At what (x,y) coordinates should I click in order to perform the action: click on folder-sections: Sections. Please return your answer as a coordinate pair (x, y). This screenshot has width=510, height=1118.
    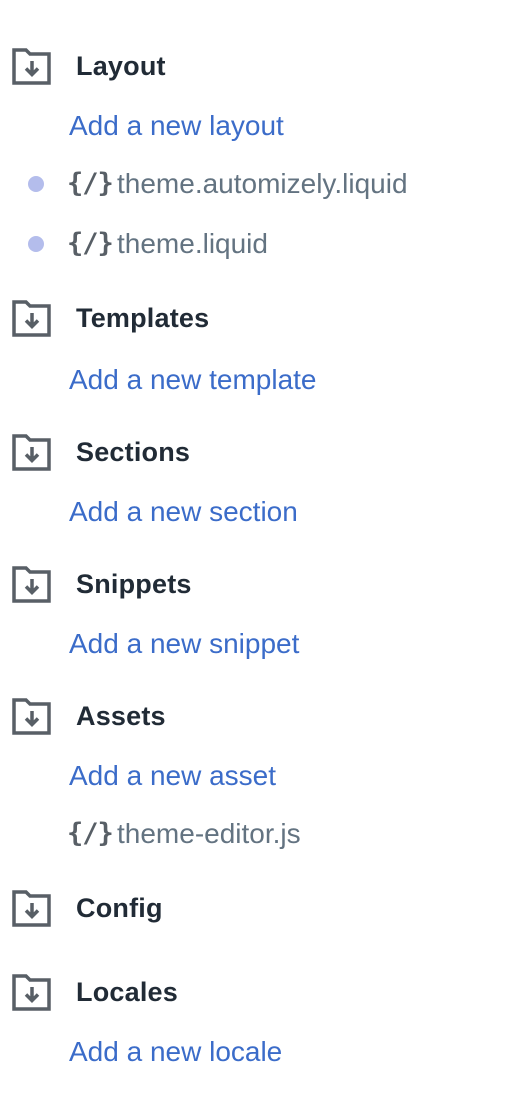
    Looking at the image, I should click on (101, 452).